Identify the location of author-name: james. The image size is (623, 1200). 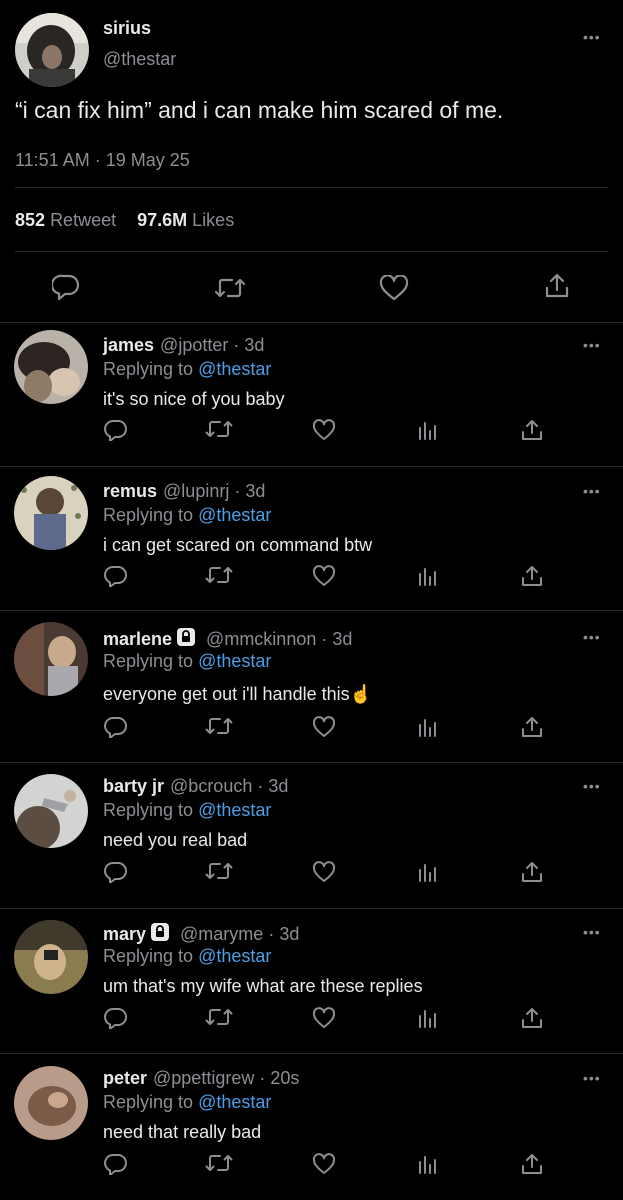
(128, 345).